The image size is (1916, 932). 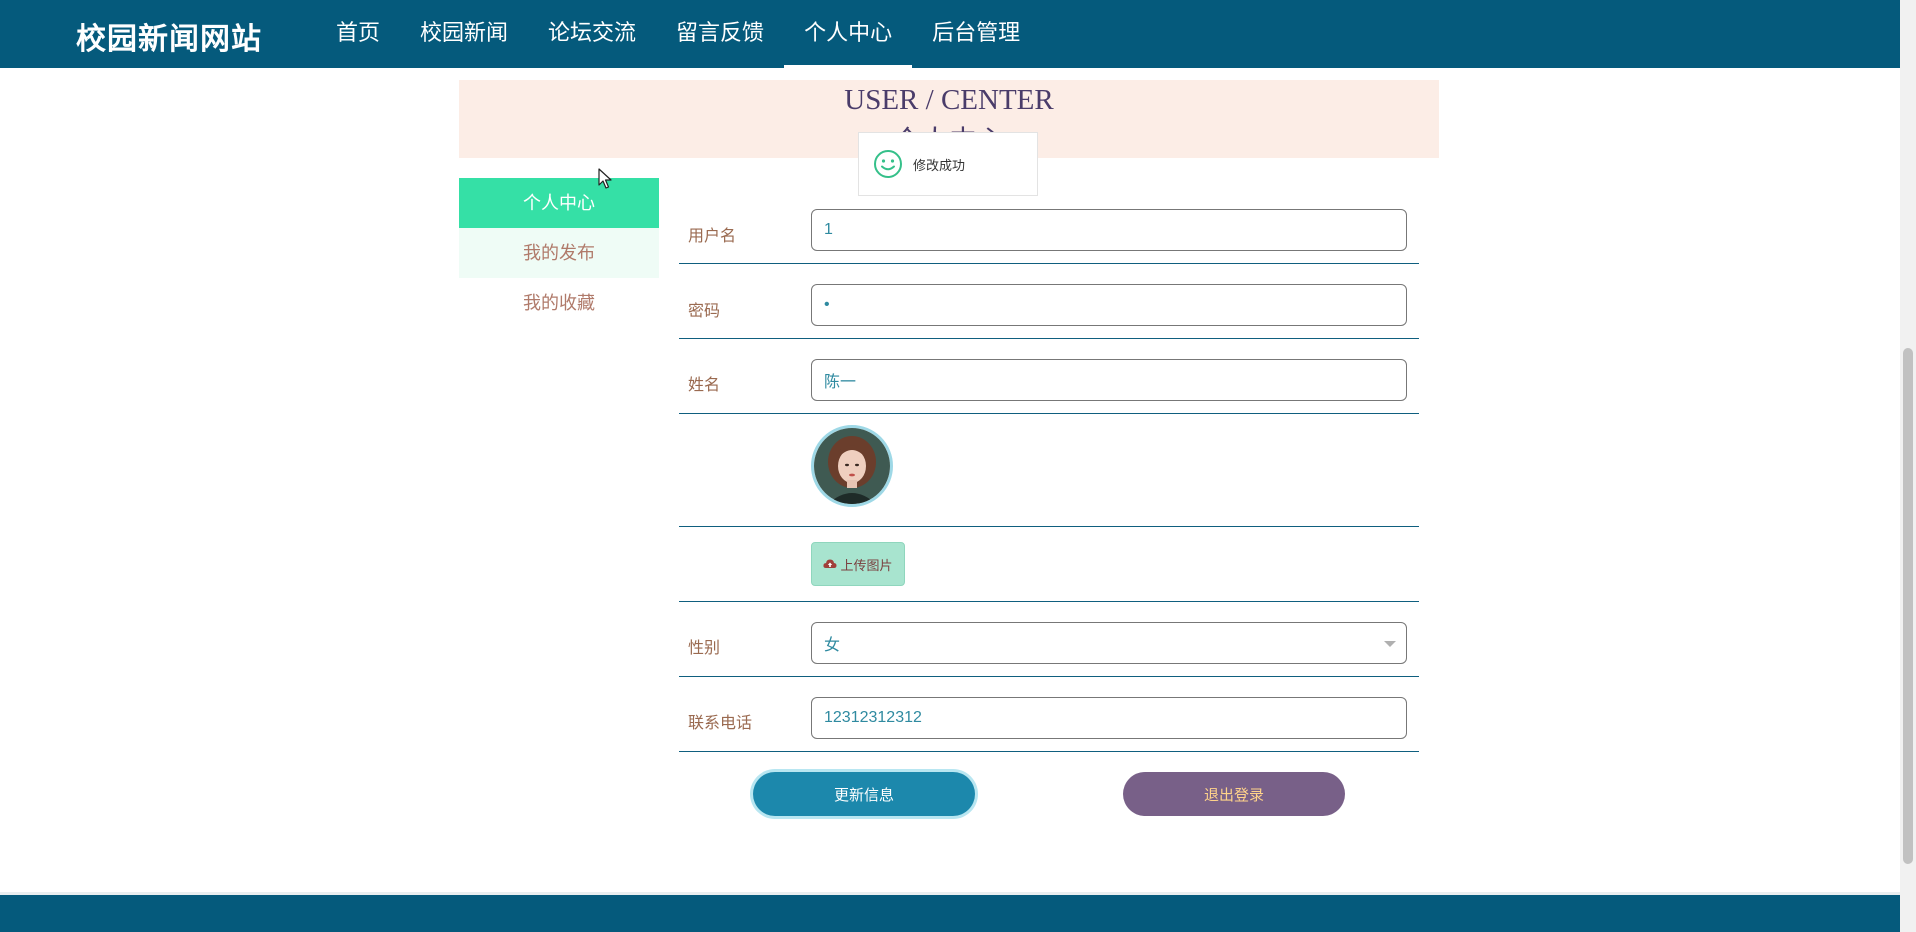 What do you see at coordinates (976, 34) in the screenshot?
I see `nav-item-admin: 后台管理` at bounding box center [976, 34].